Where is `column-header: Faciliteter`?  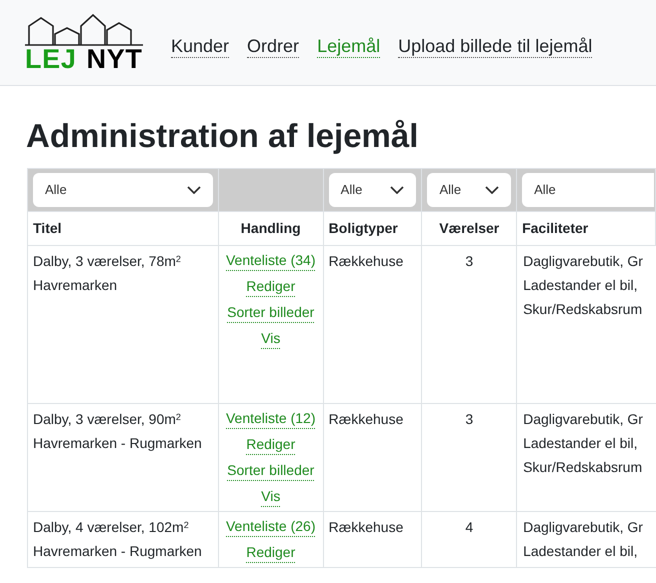
column-header: Faciliteter is located at coordinates (586, 229).